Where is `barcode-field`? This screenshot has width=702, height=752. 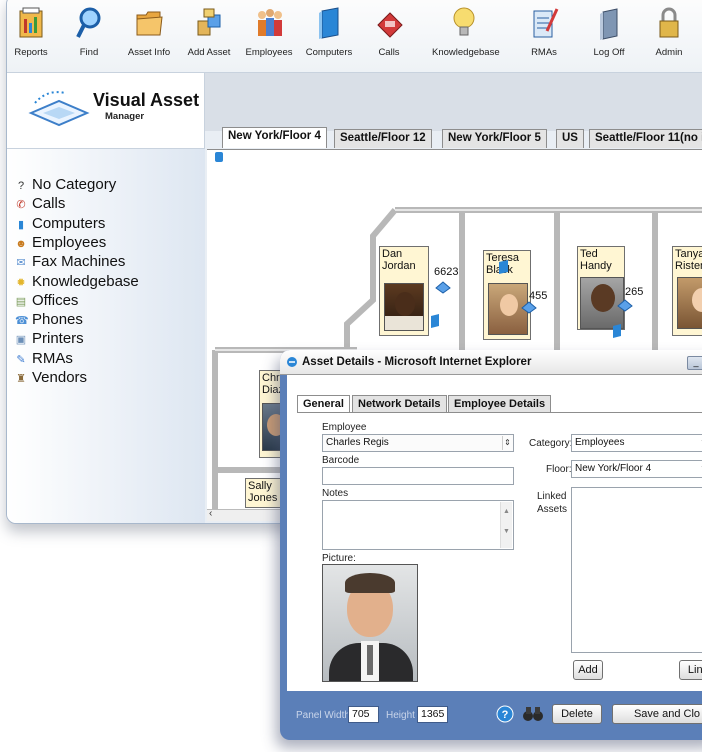 barcode-field is located at coordinates (418, 476).